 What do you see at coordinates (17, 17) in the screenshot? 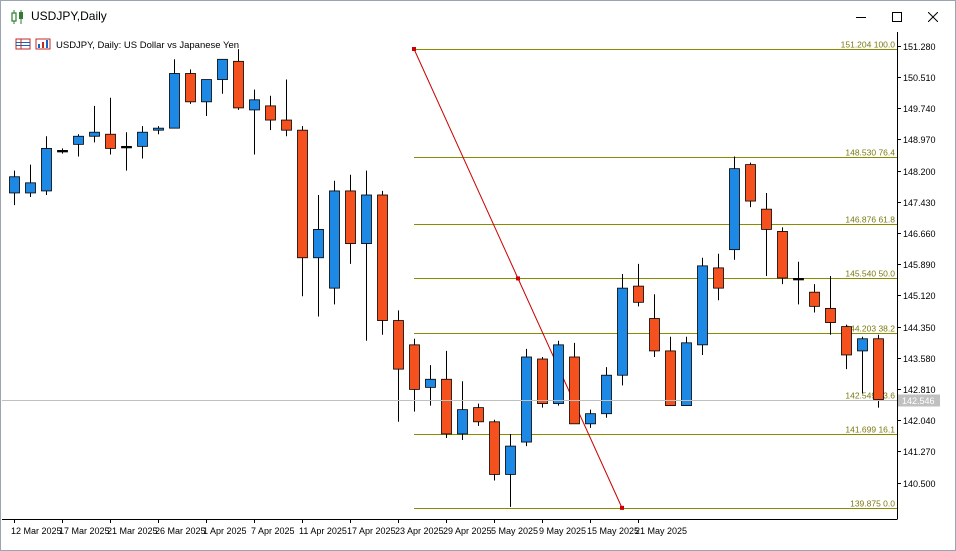
I see `candlestick-chart-icon` at bounding box center [17, 17].